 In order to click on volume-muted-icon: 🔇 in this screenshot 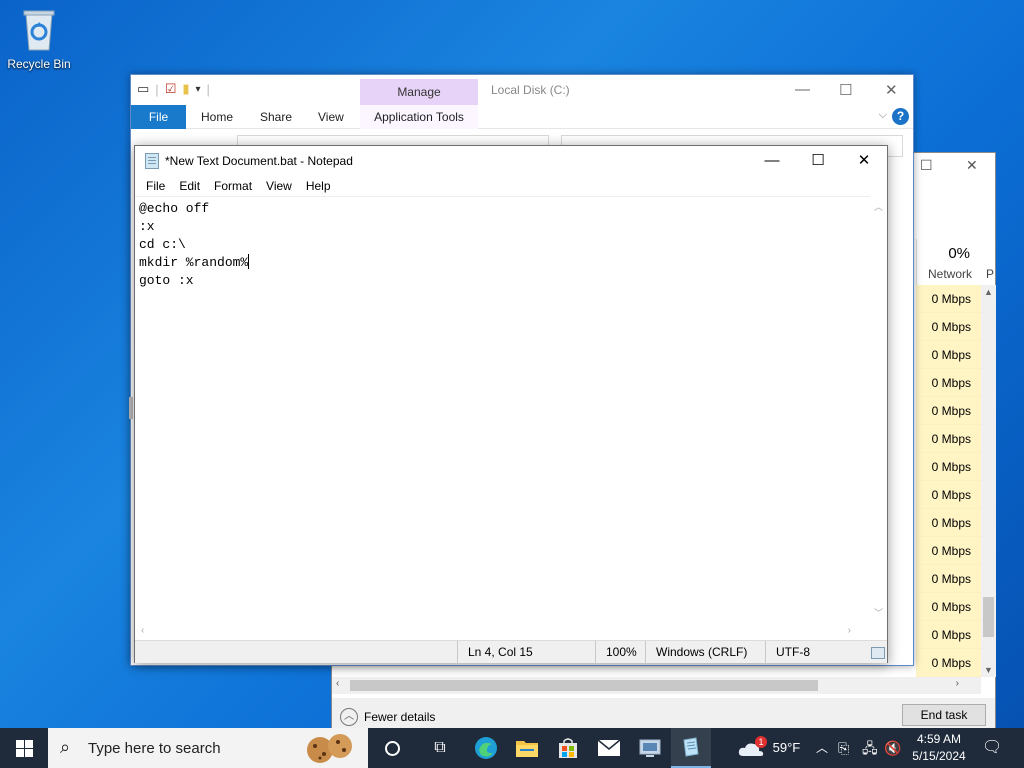, I will do `click(892, 748)`.